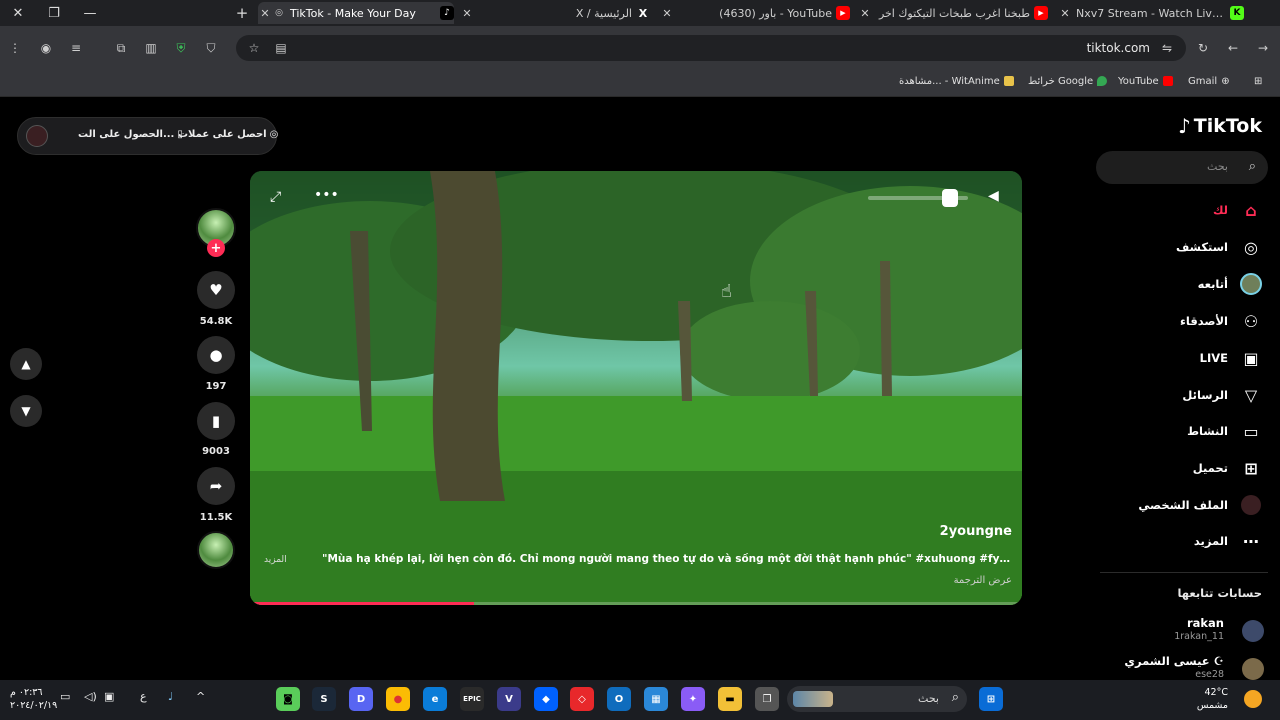  Describe the element at coordinates (216, 550) in the screenshot. I see `sound-avatar` at that location.